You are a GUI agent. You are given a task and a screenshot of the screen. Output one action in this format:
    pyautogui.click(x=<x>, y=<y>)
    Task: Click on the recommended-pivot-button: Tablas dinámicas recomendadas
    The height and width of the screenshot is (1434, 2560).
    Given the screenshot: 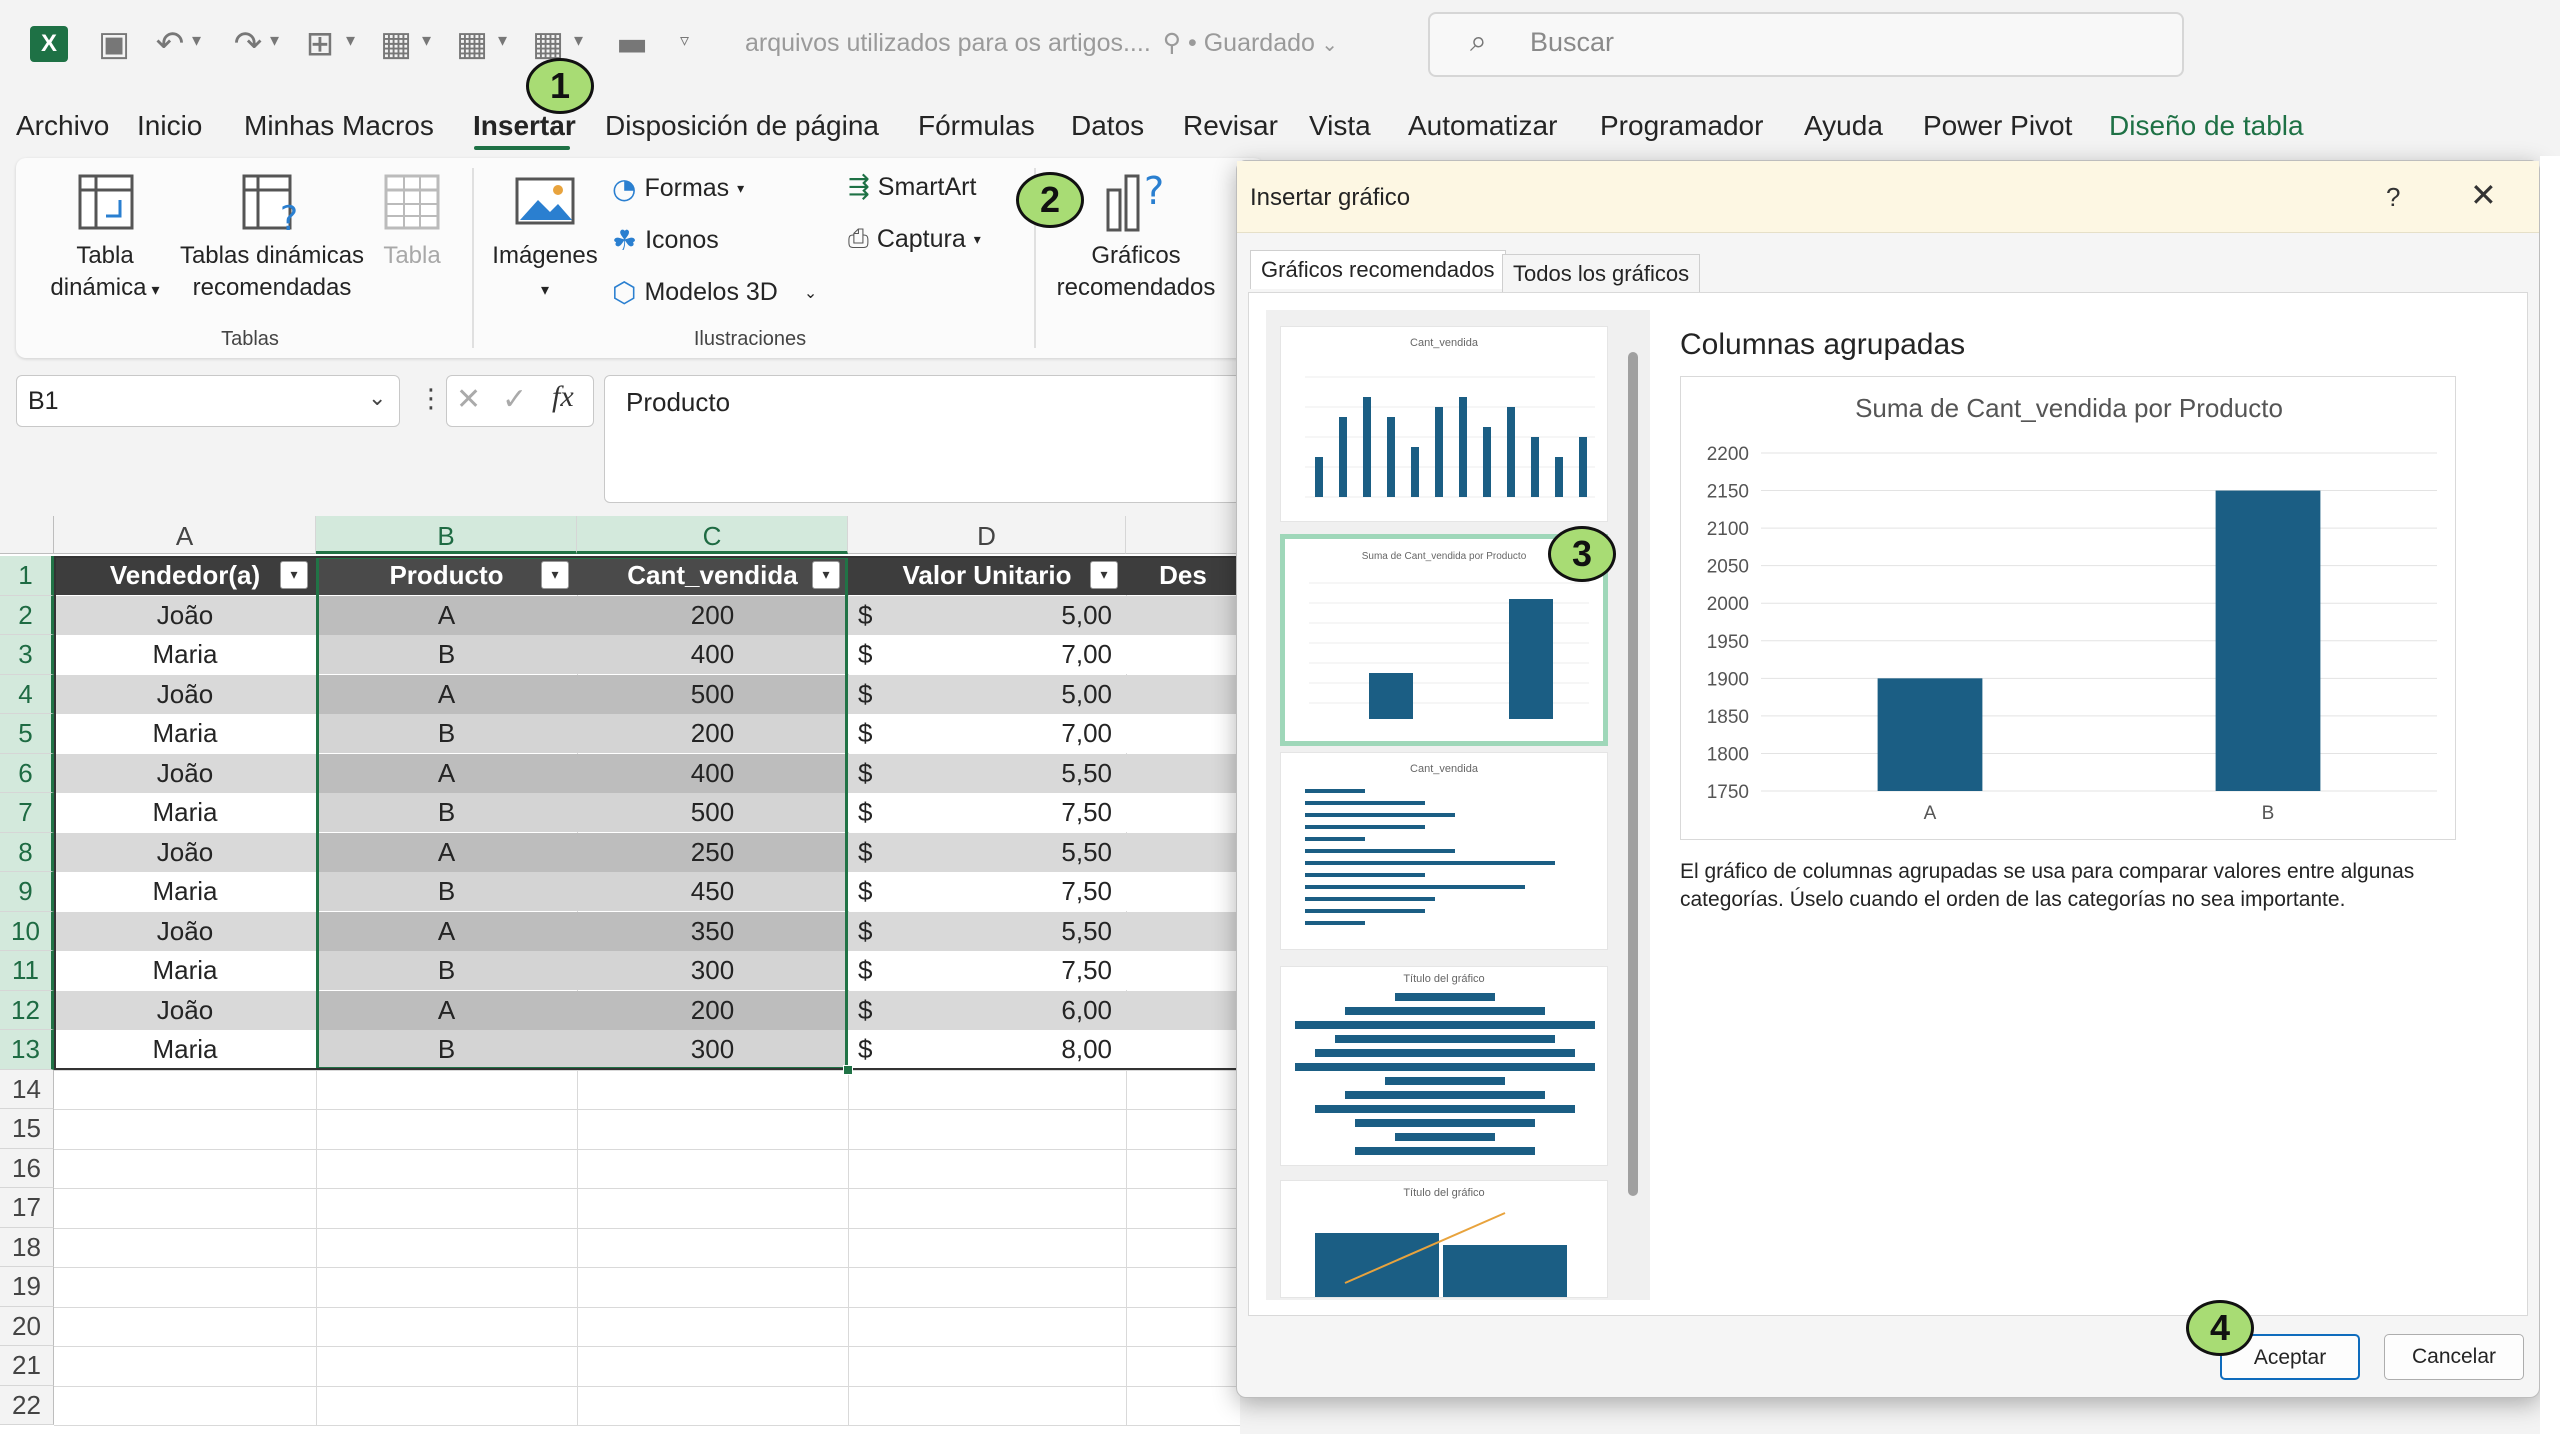 What is the action you would take?
    pyautogui.click(x=272, y=272)
    